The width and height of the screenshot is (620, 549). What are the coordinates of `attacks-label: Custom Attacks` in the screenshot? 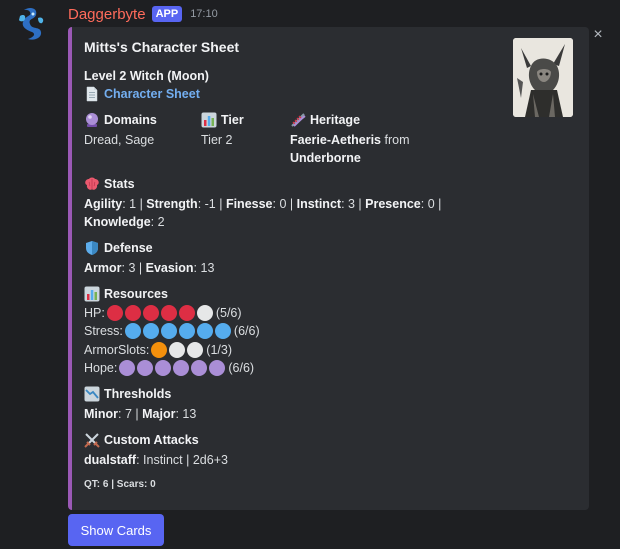 It's located at (151, 440).